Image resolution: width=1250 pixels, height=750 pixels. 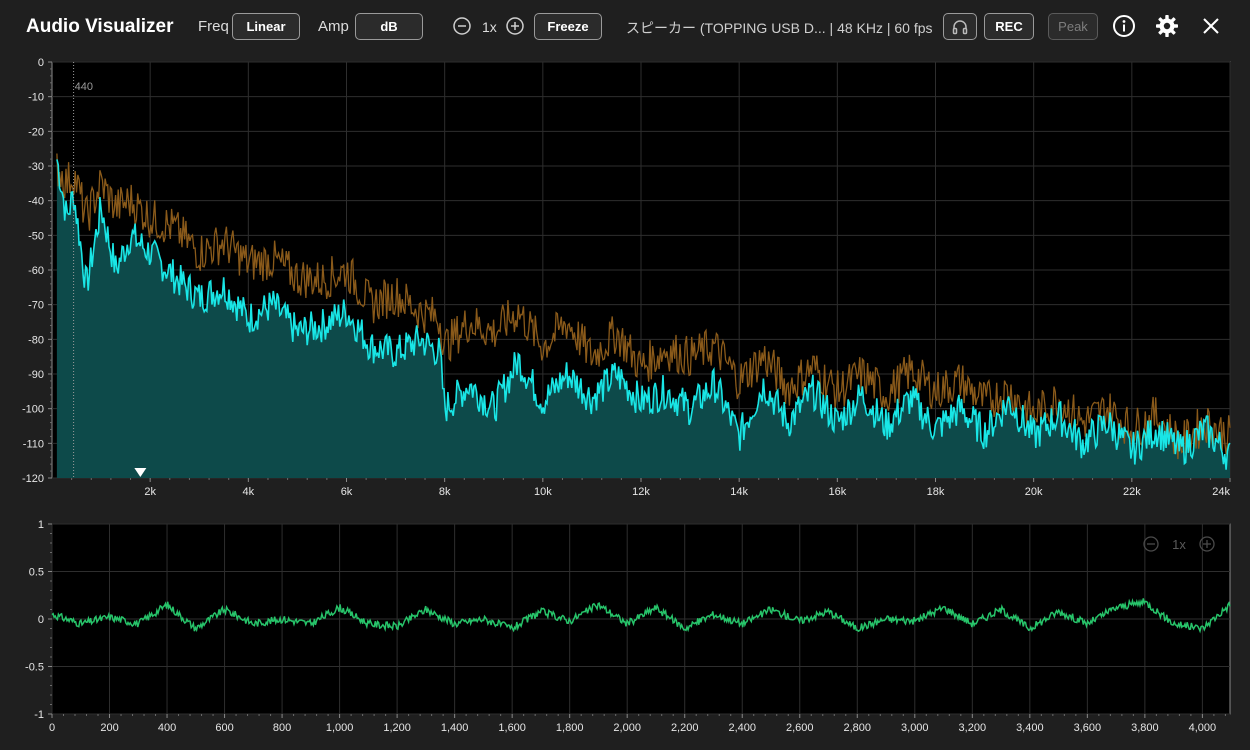 What do you see at coordinates (1221, 492) in the screenshot?
I see `spectrum-x-tick-label: 24k` at bounding box center [1221, 492].